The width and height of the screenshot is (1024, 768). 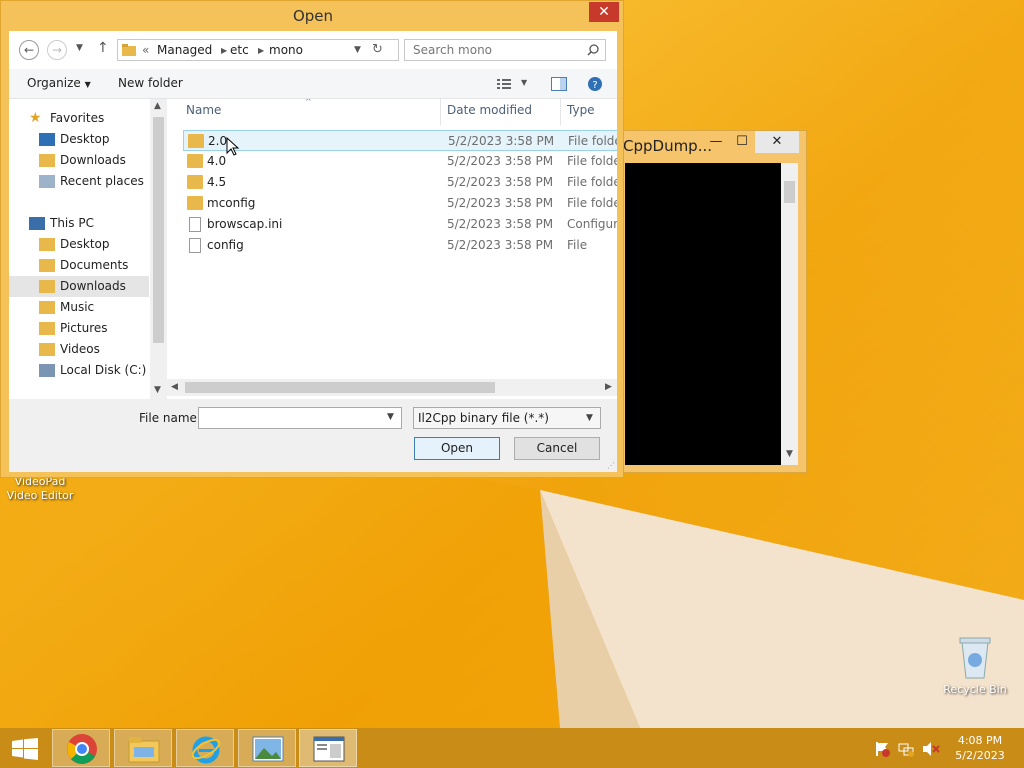 I want to click on crumb-managed: Managed, so click(x=184, y=50).